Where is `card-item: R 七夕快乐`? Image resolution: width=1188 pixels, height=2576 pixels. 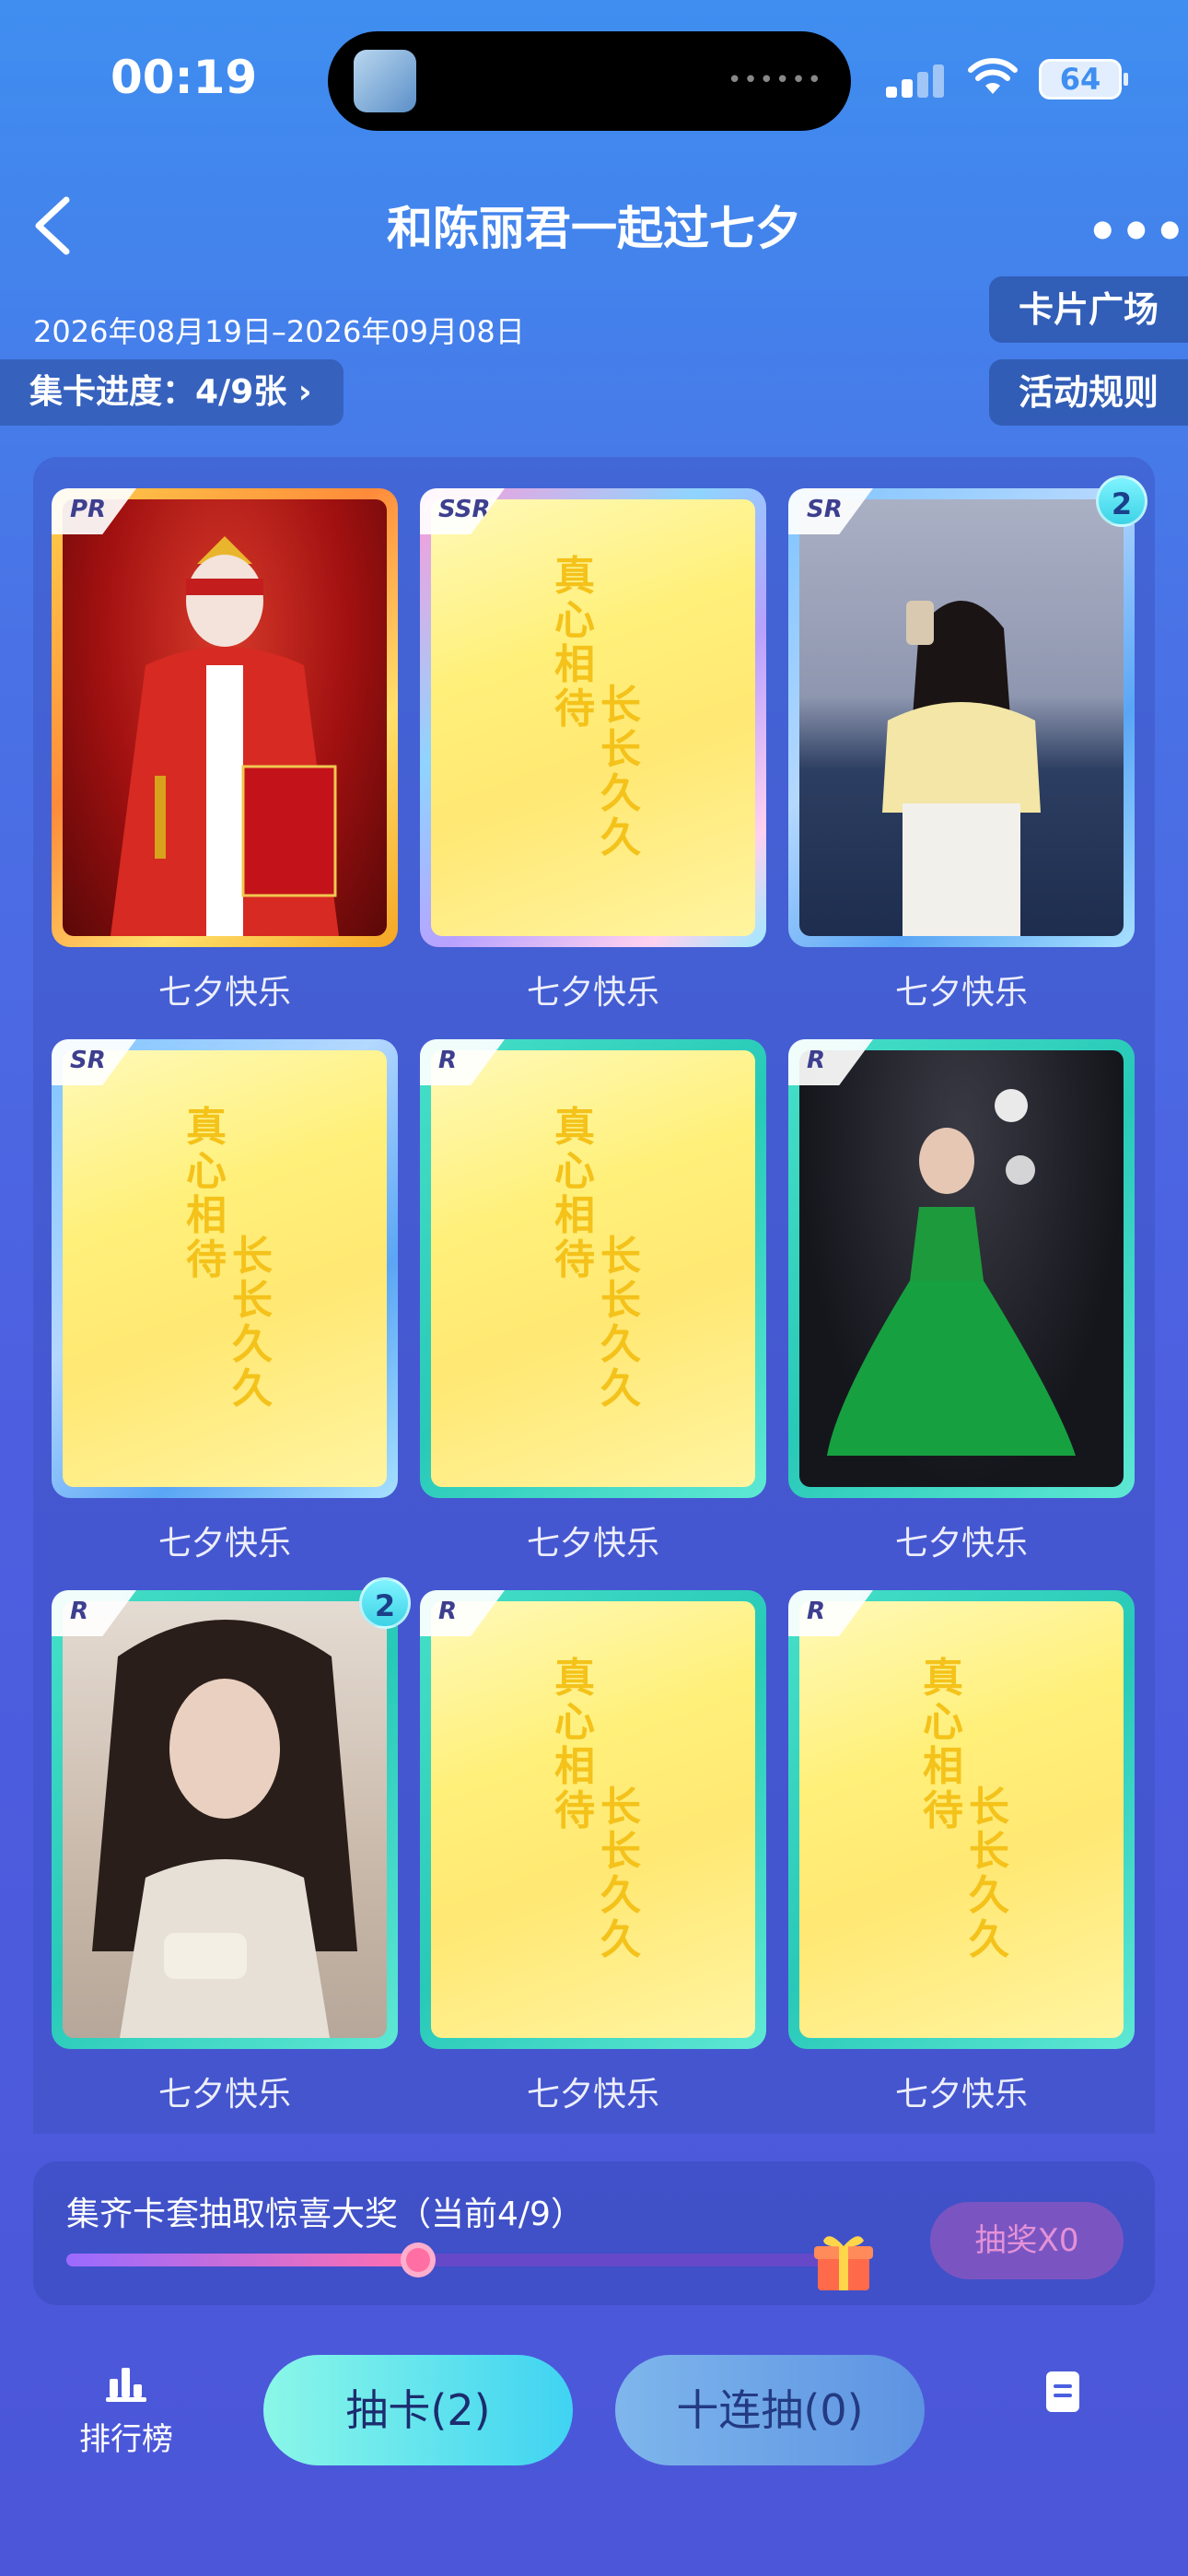
card-item: R 七夕快乐 is located at coordinates (961, 1301).